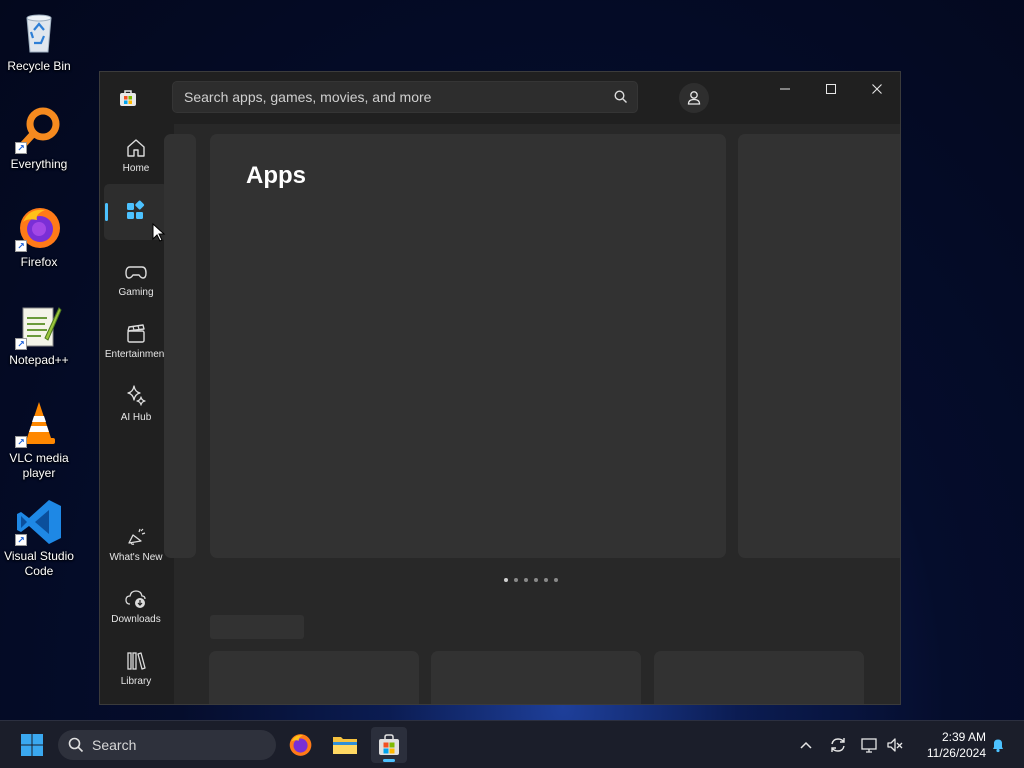 The width and height of the screenshot is (1024, 768). Describe the element at coordinates (114, 745) in the screenshot. I see `taskbar-search-label: Search` at that location.